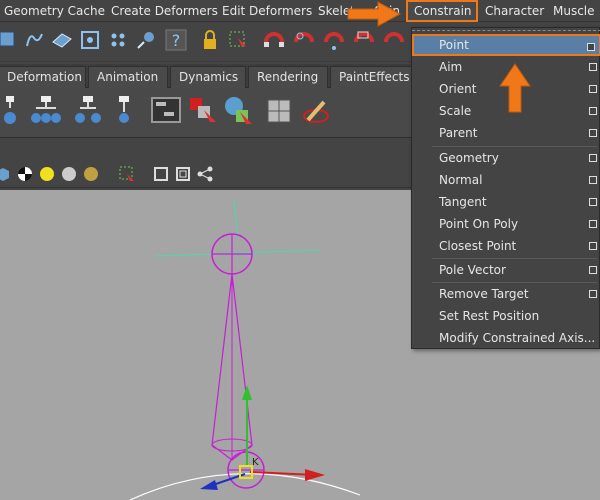 The image size is (600, 500). What do you see at coordinates (593, 158) in the screenshot?
I see `geometry-option-box` at bounding box center [593, 158].